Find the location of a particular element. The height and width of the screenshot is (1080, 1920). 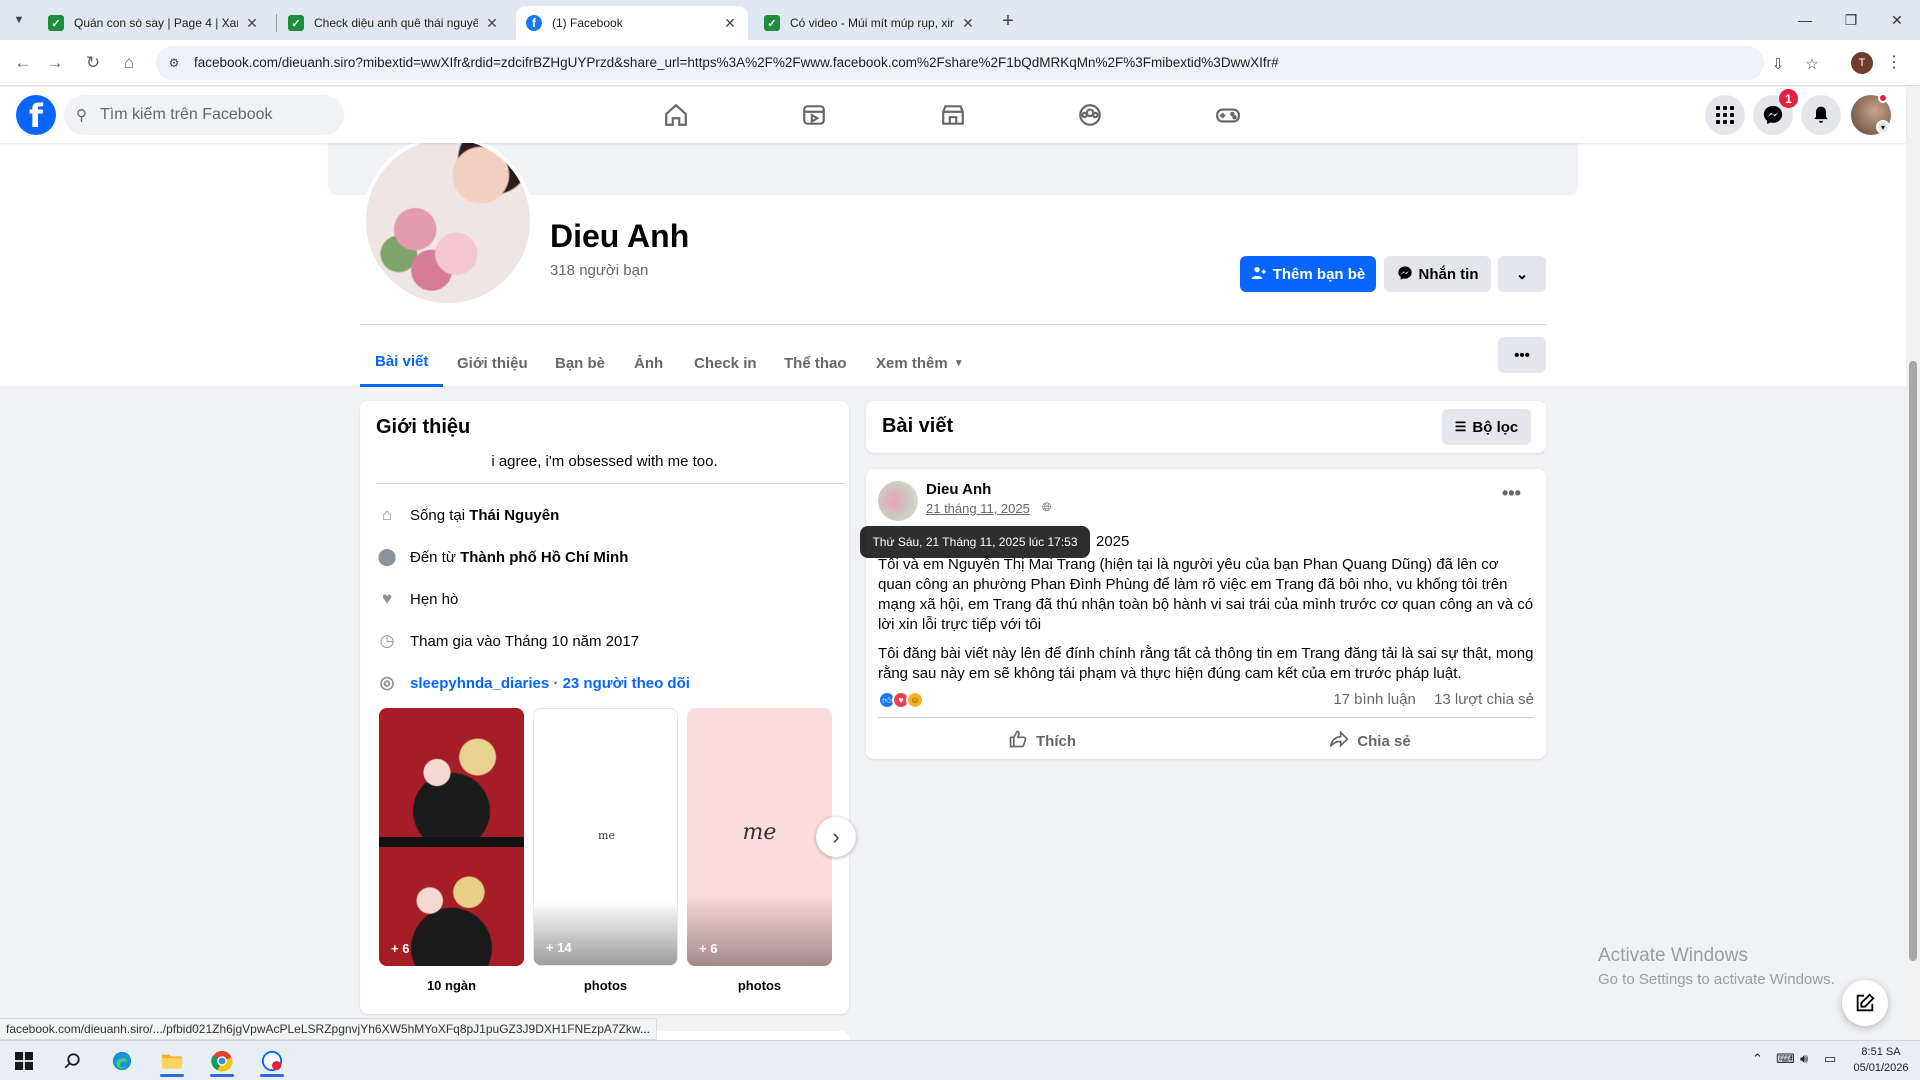

tab-search-dropdown-icon: ▼ is located at coordinates (19, 20).